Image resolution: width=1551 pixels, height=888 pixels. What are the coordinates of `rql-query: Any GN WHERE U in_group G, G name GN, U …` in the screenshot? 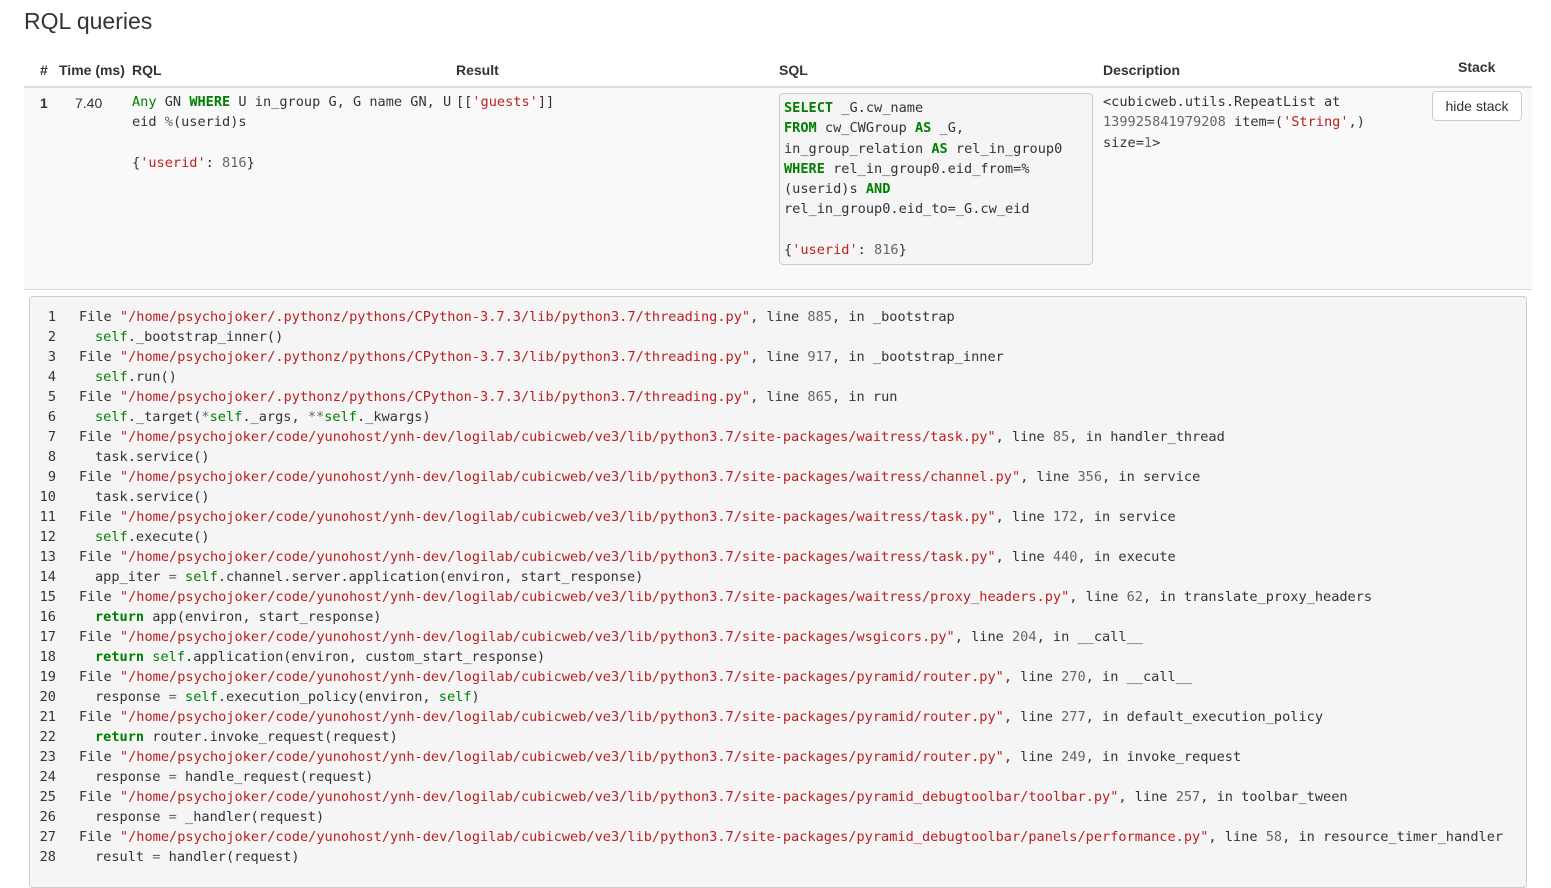 It's located at (292, 132).